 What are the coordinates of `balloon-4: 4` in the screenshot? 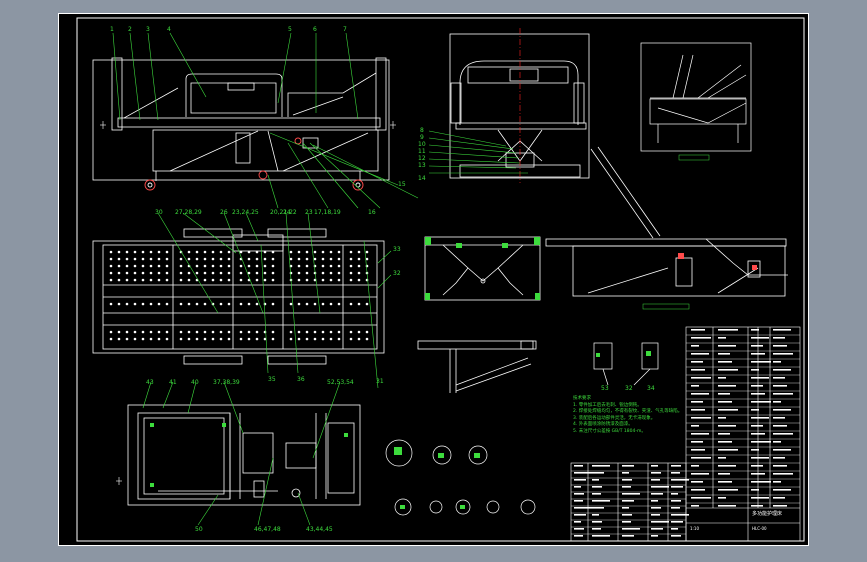 It's located at (169, 29).